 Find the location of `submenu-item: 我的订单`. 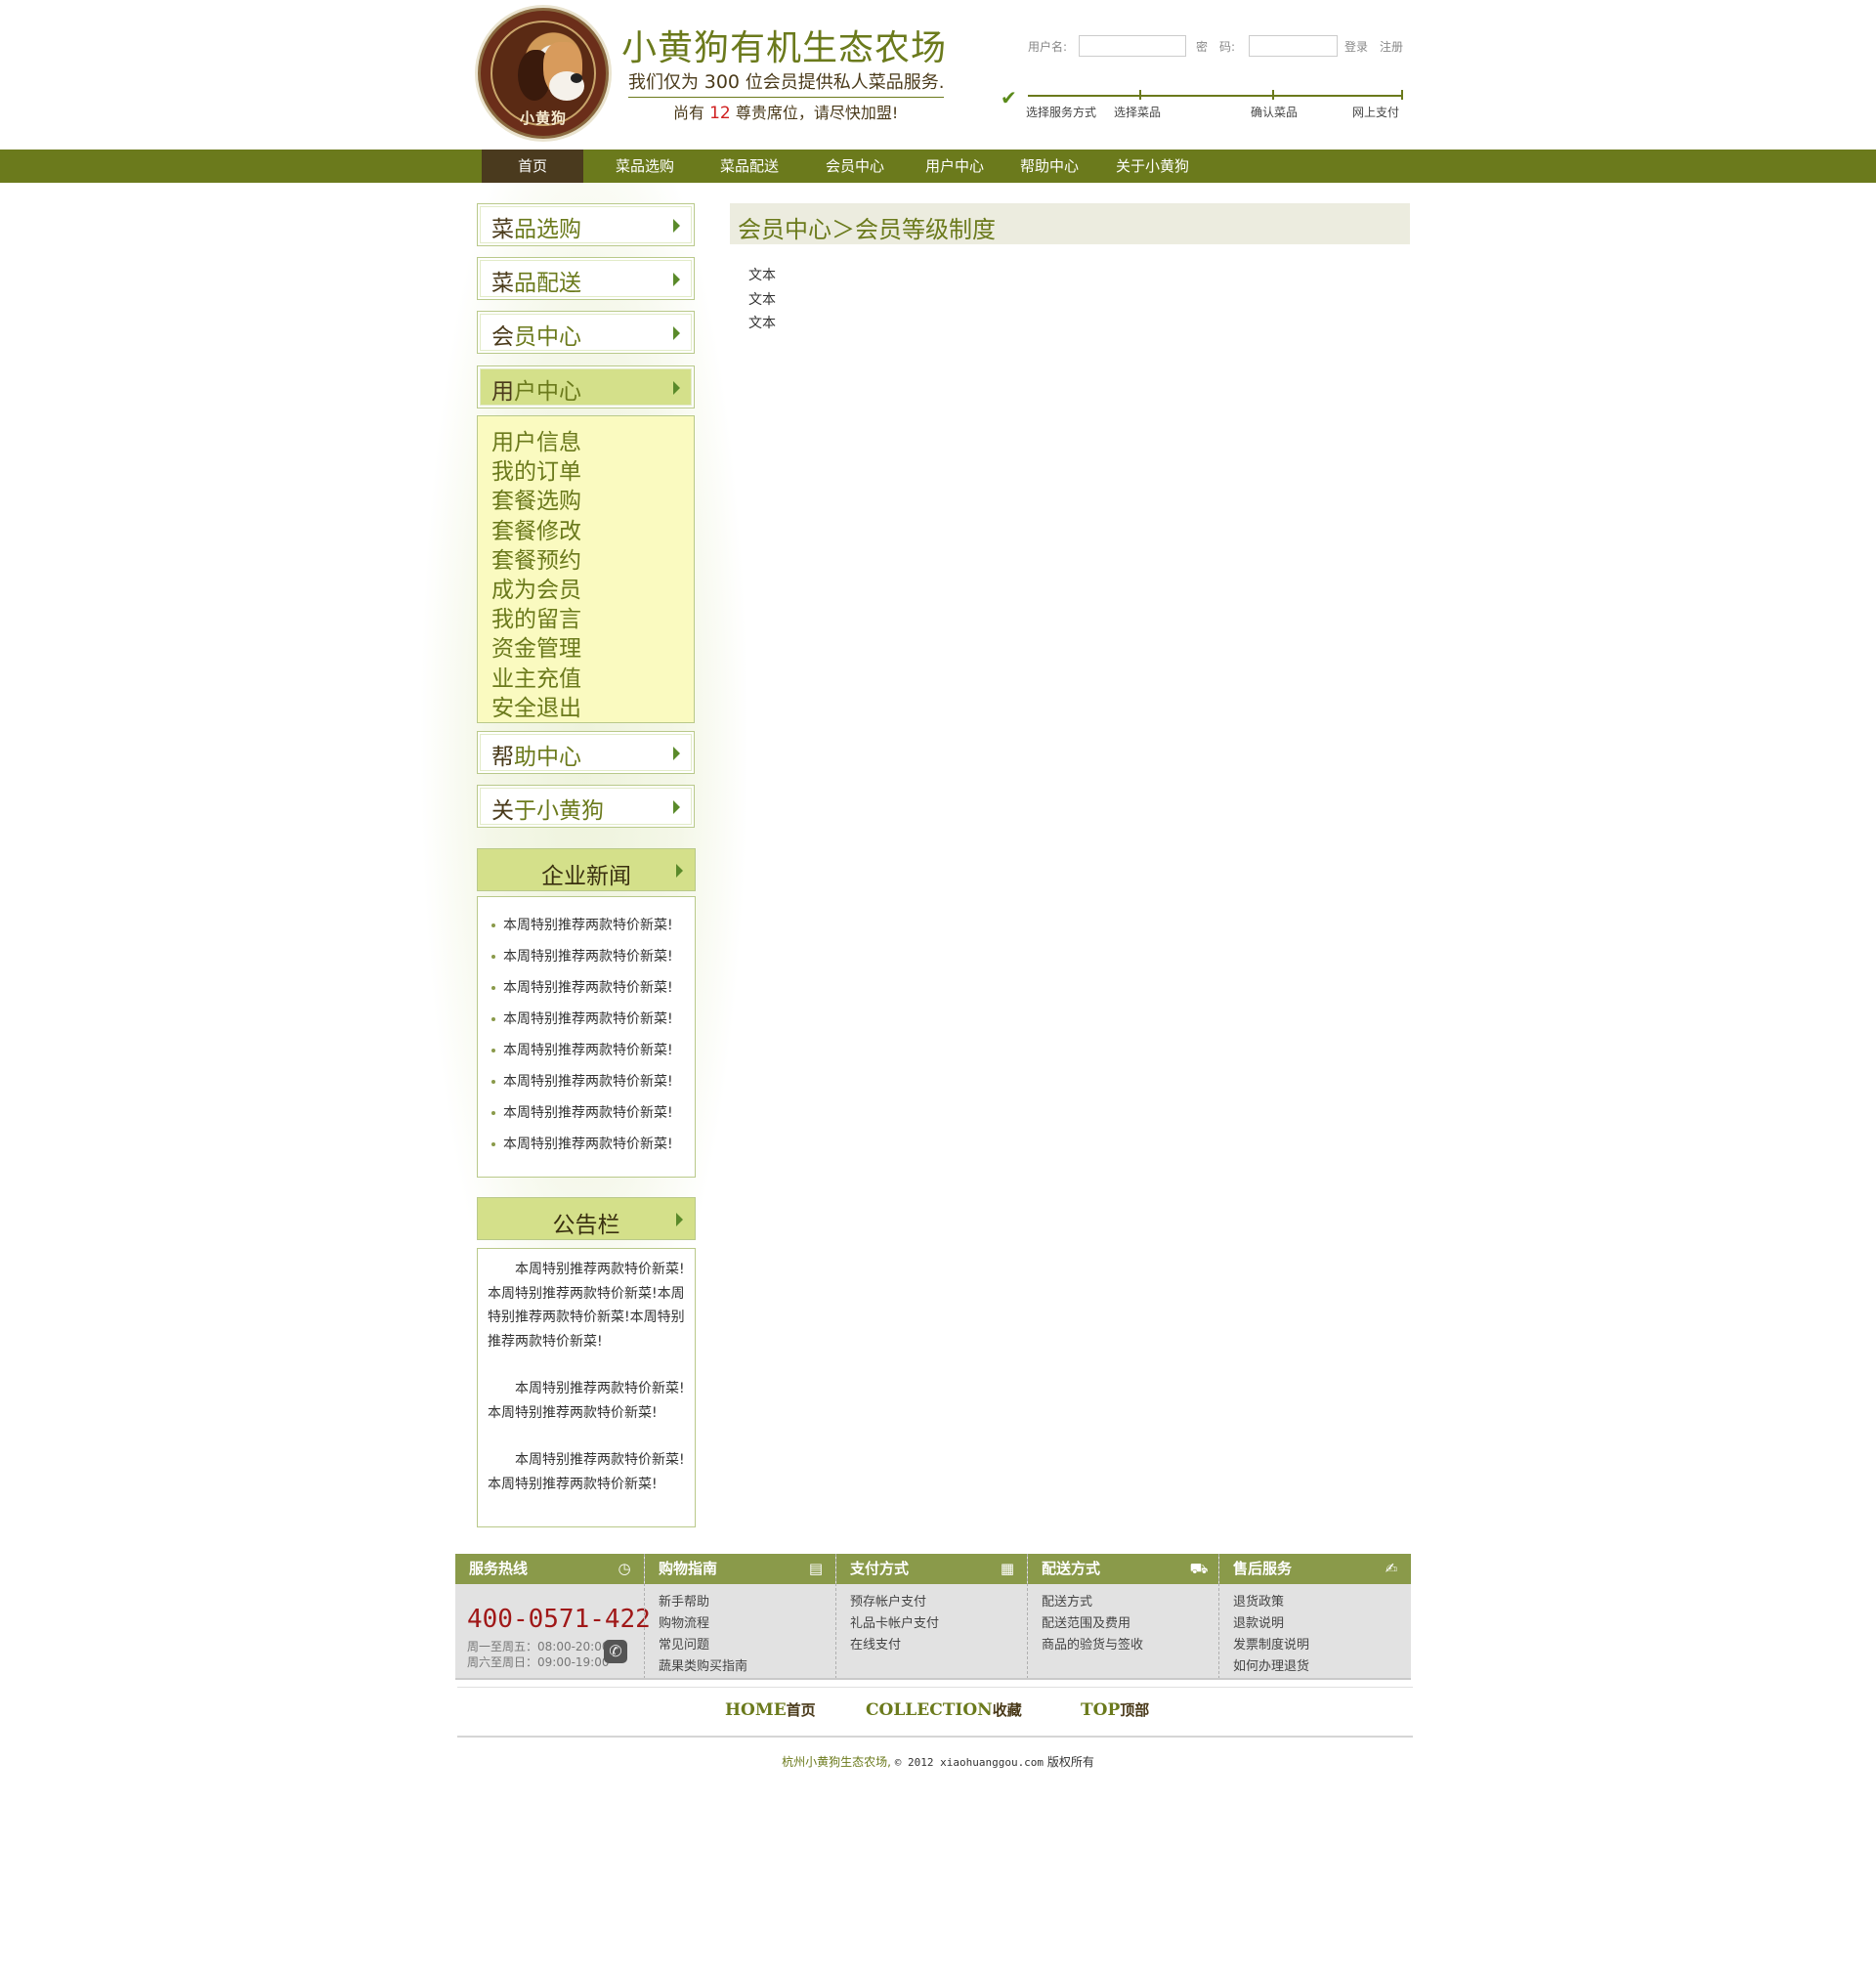

submenu-item: 我的订单 is located at coordinates (536, 469).